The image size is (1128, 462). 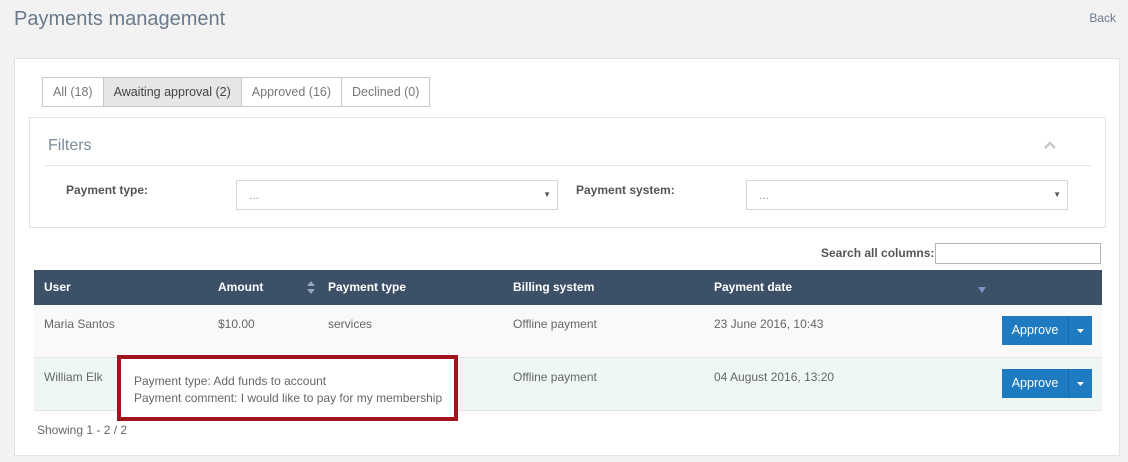 What do you see at coordinates (236, 324) in the screenshot?
I see `cell-amount: $10.00` at bounding box center [236, 324].